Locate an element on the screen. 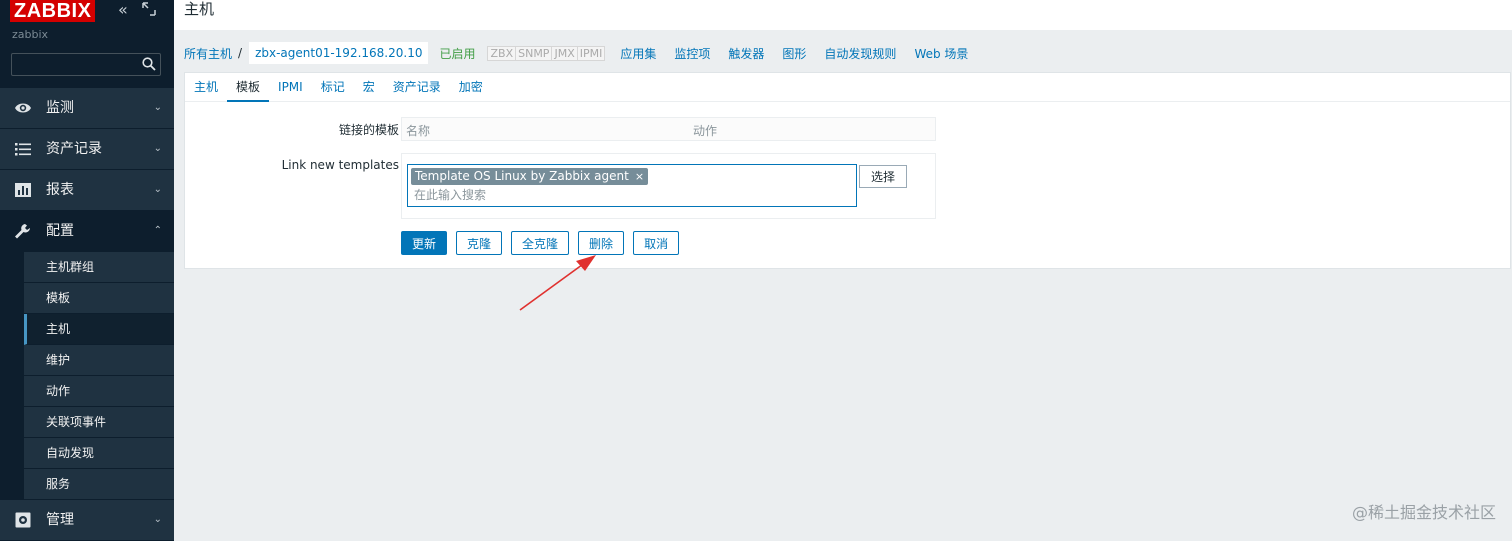  sidebar-search-input is located at coordinates (80, 64).